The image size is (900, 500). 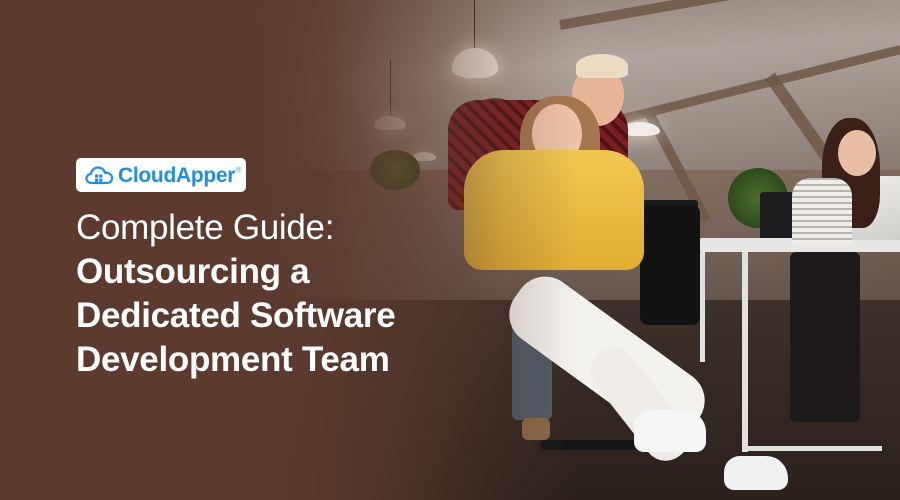 What do you see at coordinates (205, 227) in the screenshot?
I see `headline-line-1: Complete Guide:` at bounding box center [205, 227].